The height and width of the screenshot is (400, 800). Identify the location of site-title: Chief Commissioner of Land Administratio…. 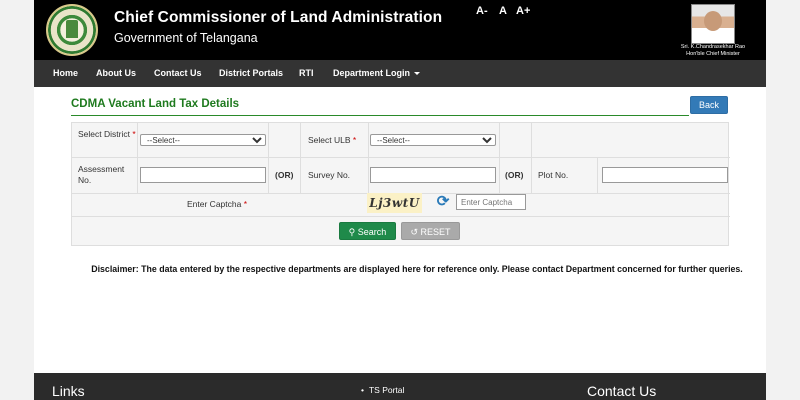
(278, 17).